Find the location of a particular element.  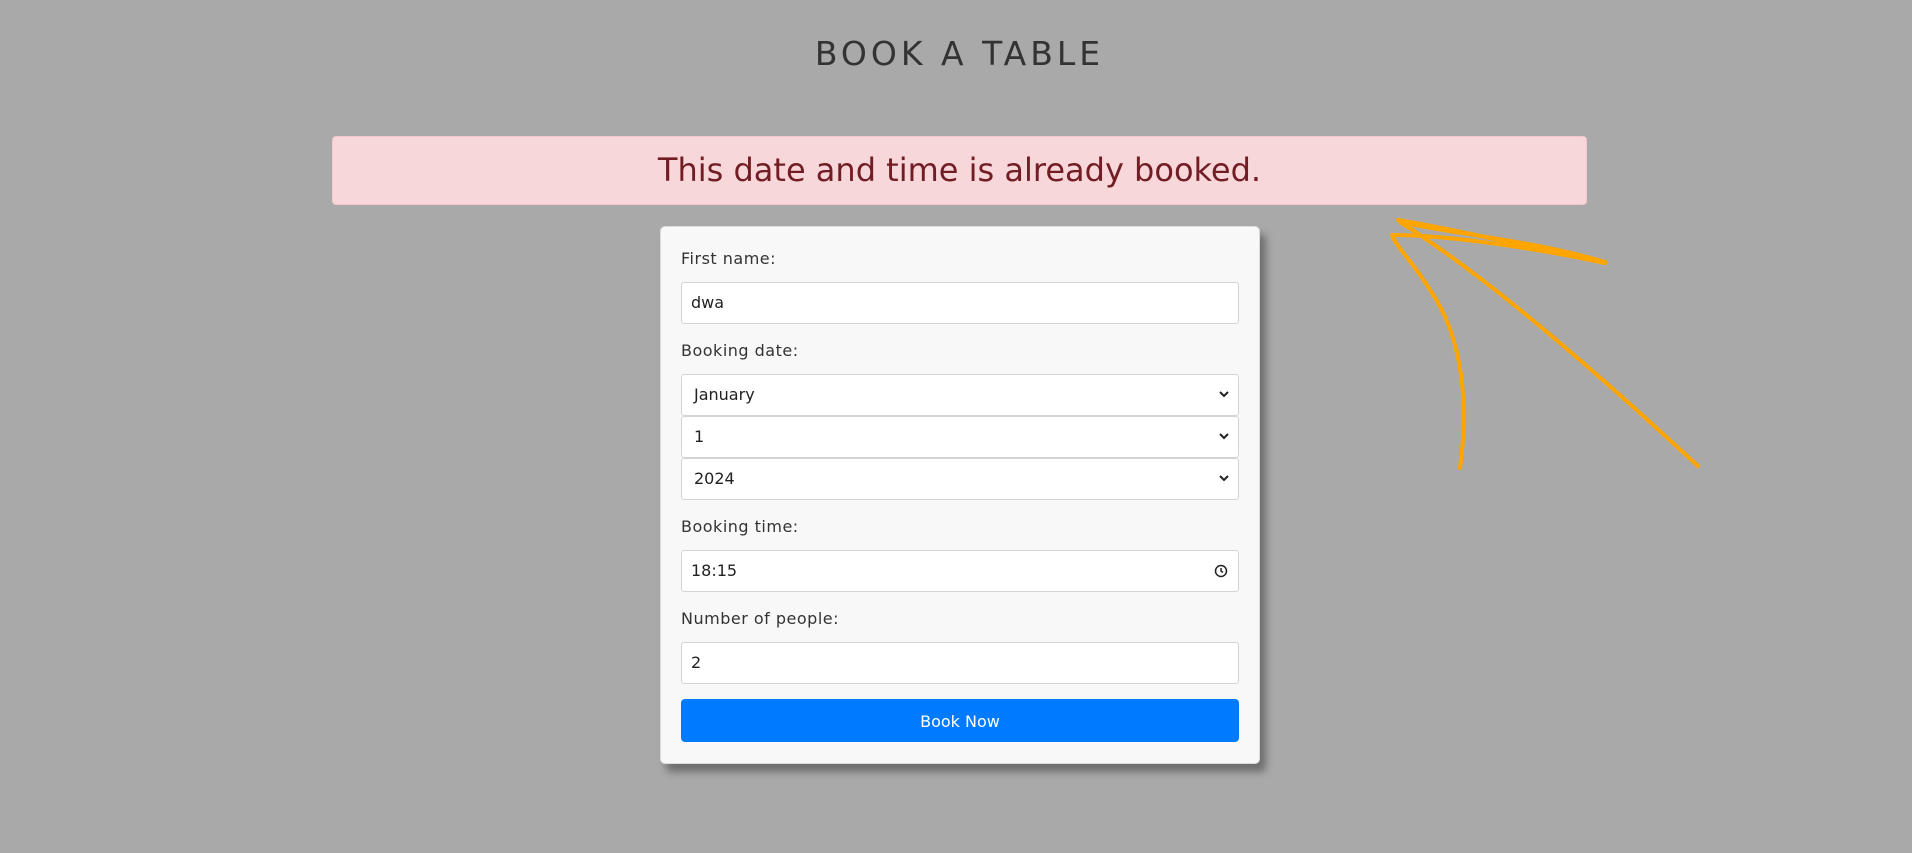

arrow-annotation-icon is located at coordinates (1545, 344).